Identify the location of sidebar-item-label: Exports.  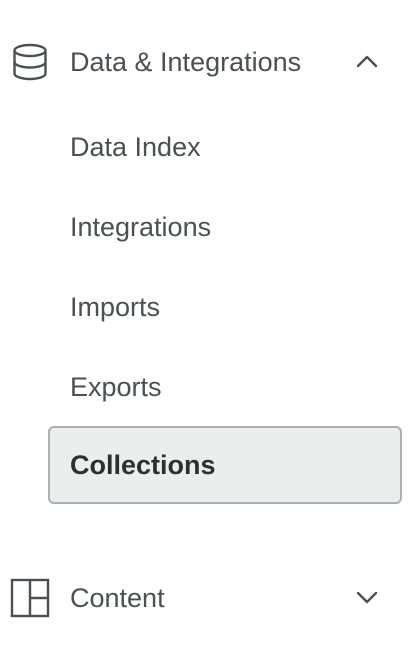
(116, 387).